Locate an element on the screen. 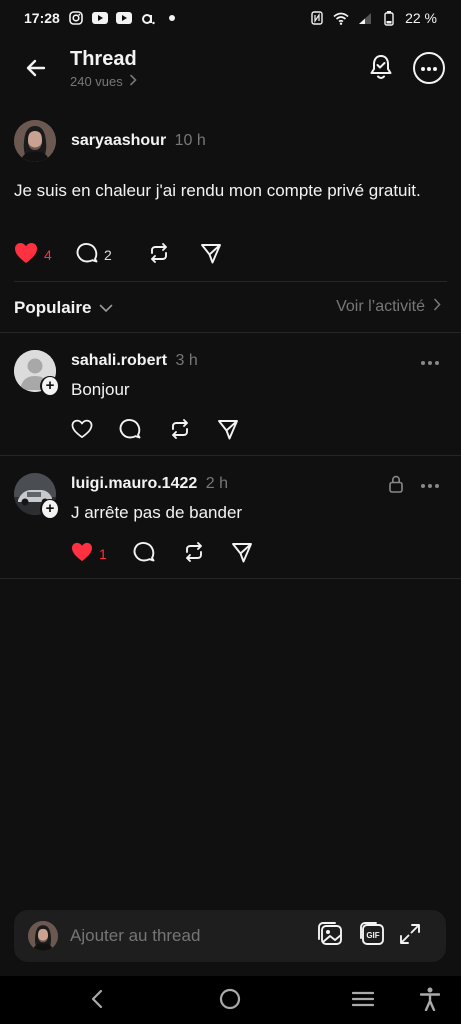 This screenshot has width=461, height=1024. home-circle-icon is located at coordinates (230, 1001).